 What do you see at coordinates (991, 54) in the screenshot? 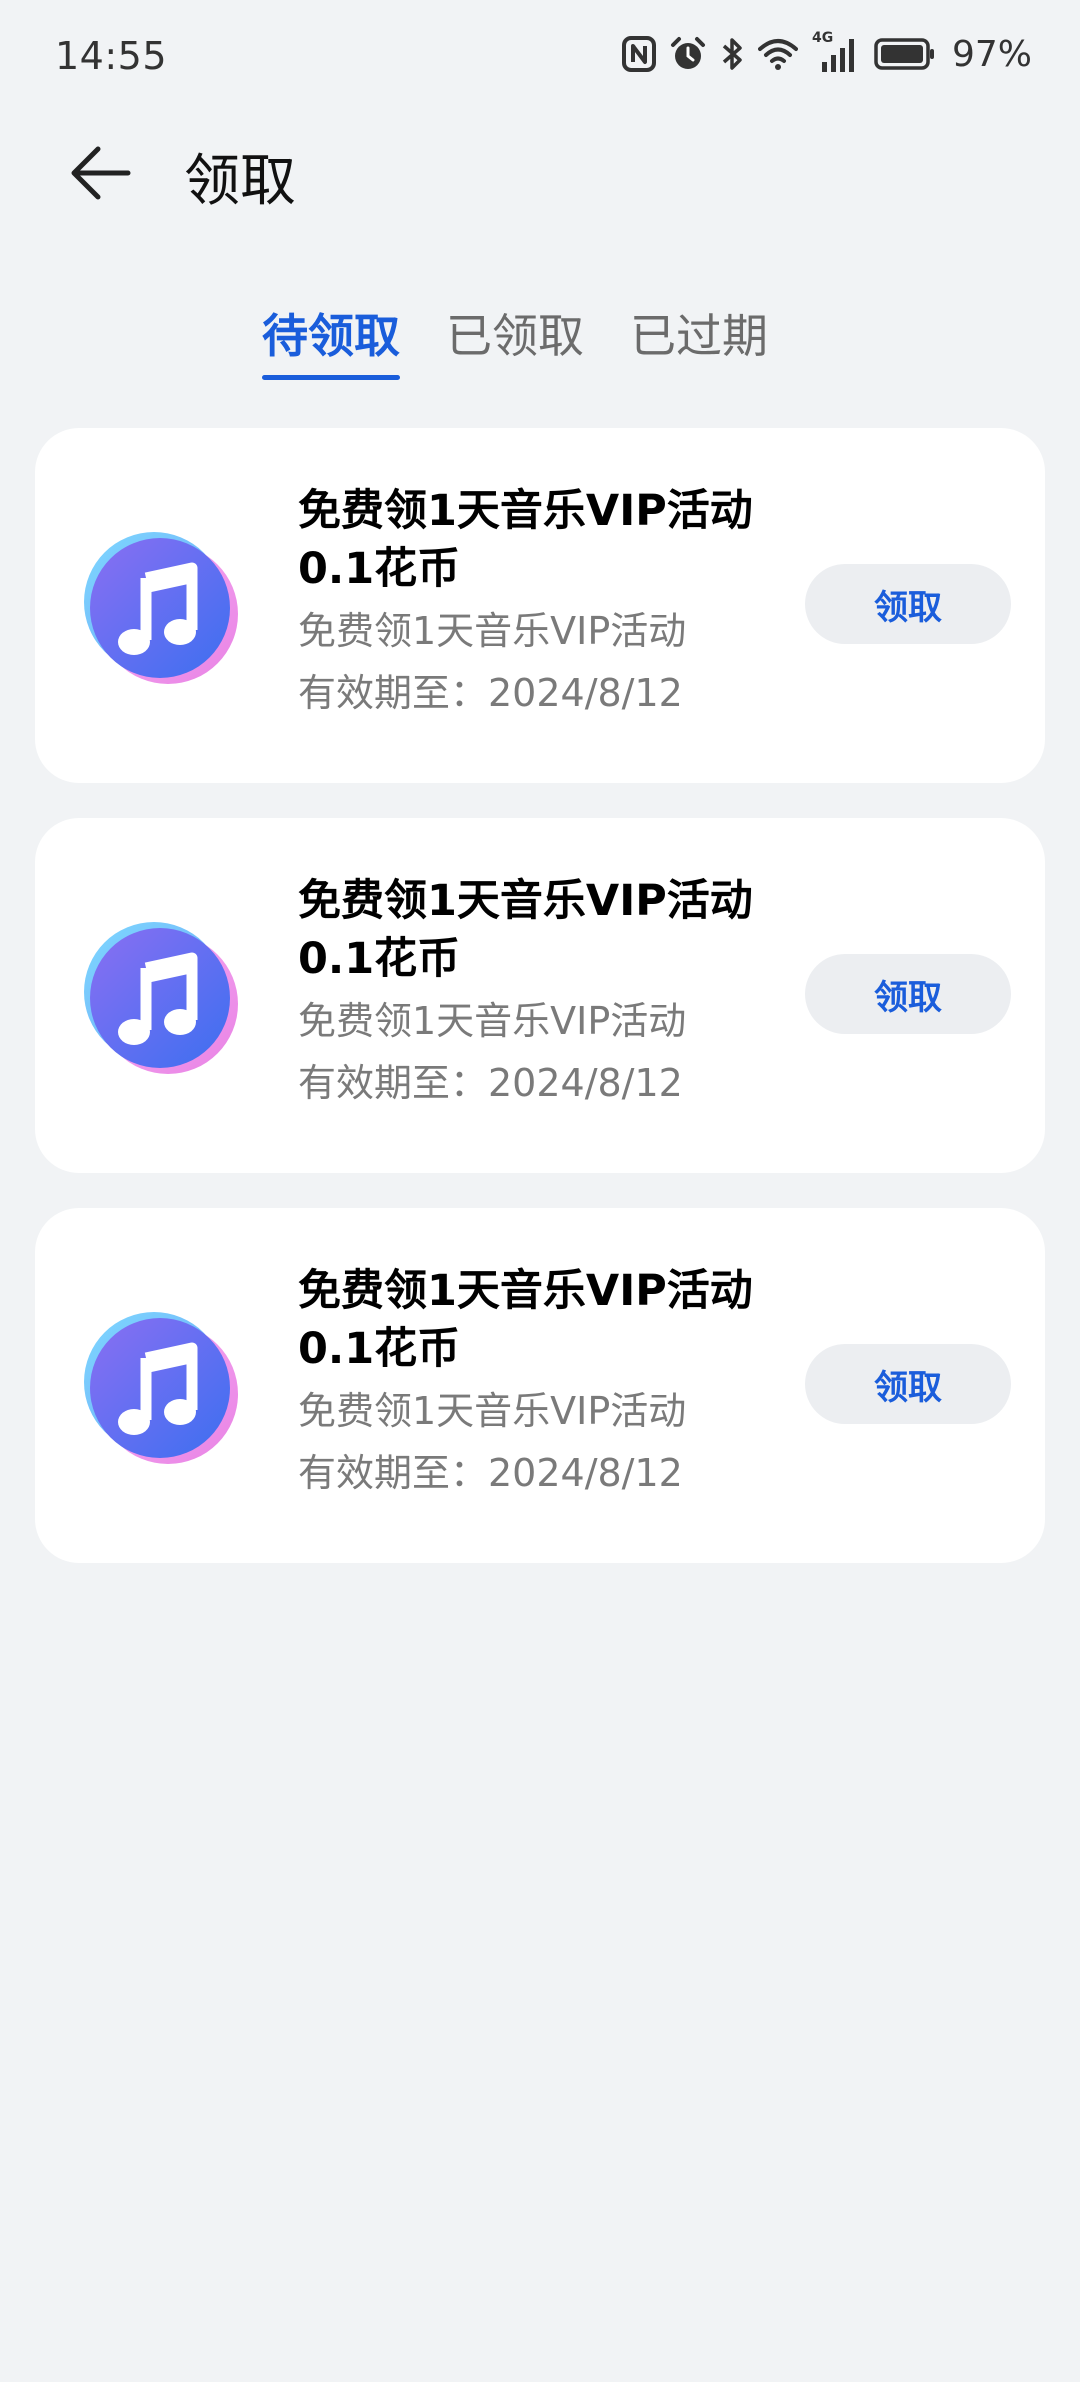
I see `battery-percent: 97%` at bounding box center [991, 54].